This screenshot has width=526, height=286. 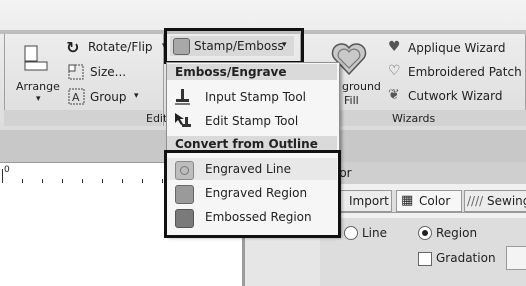 I want to click on edit-stamp-tool-item: Edit Stamp Tool, so click(x=252, y=121).